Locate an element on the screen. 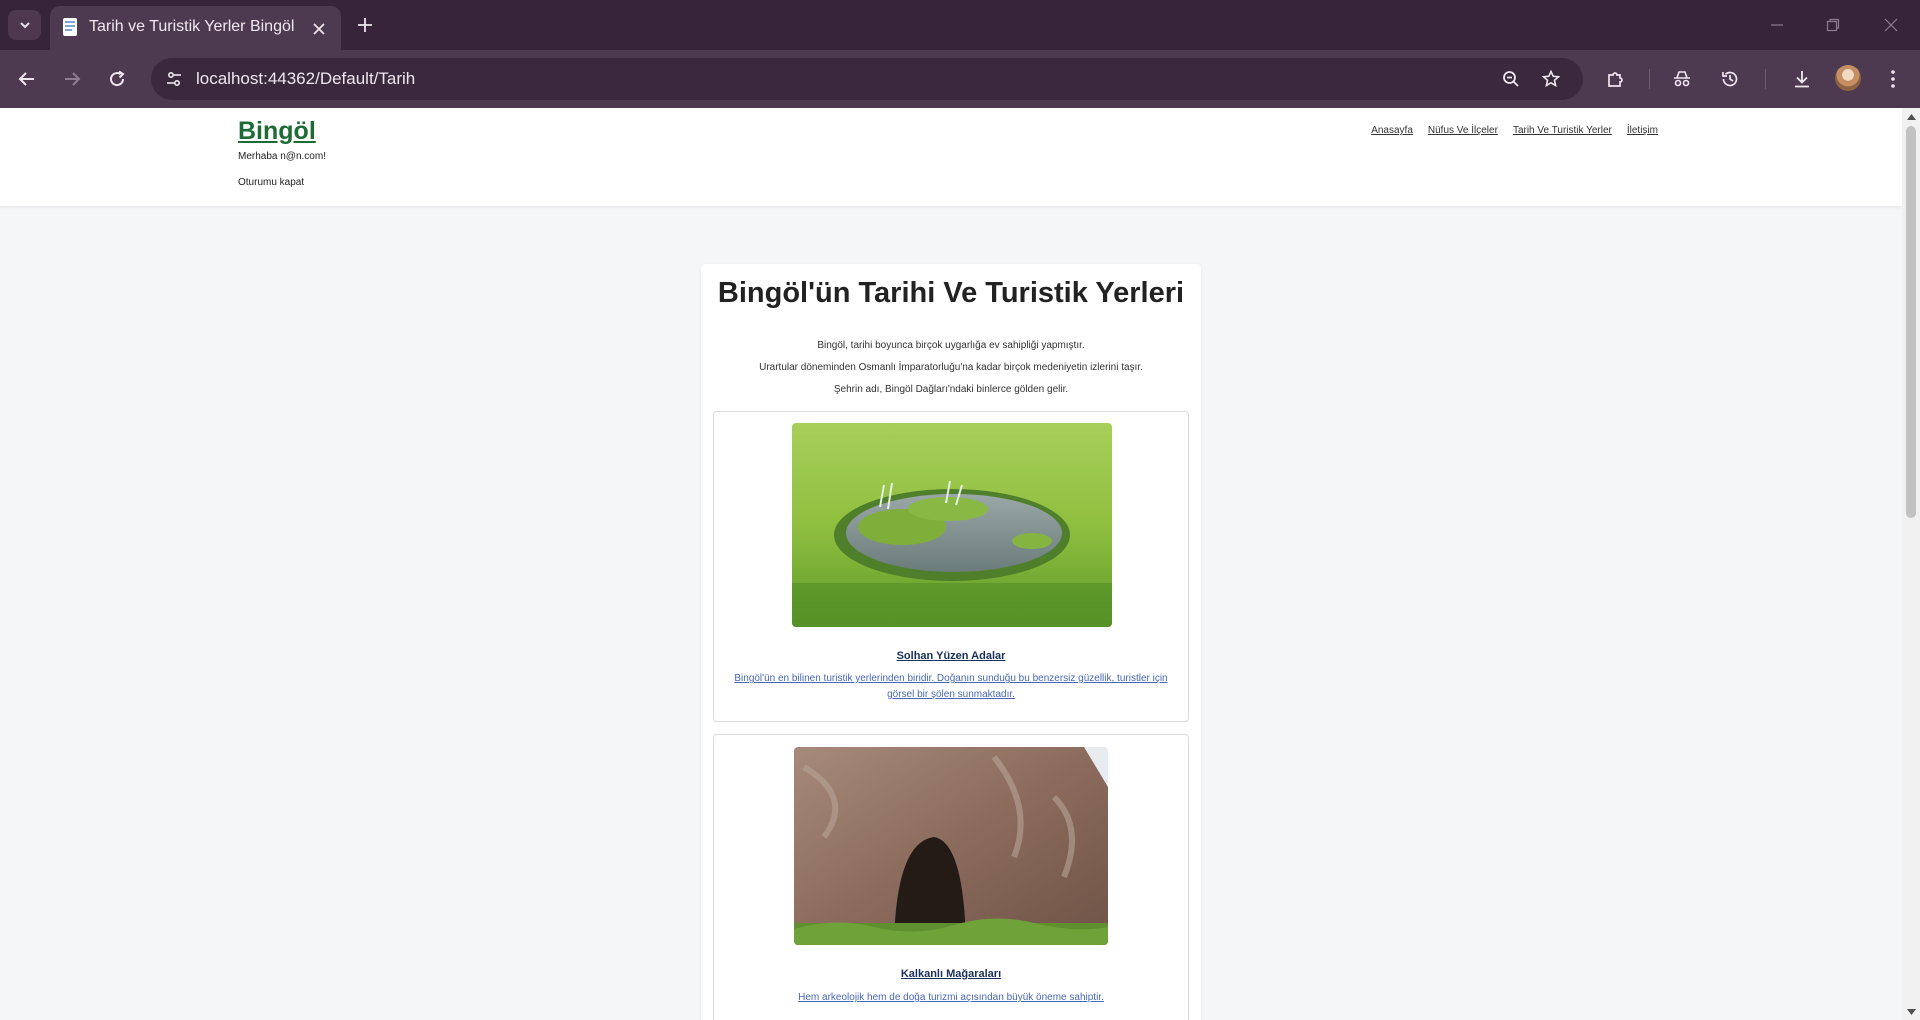  active-tab: Tarih ve Turistik Yerler Bingöl is located at coordinates (195, 28).